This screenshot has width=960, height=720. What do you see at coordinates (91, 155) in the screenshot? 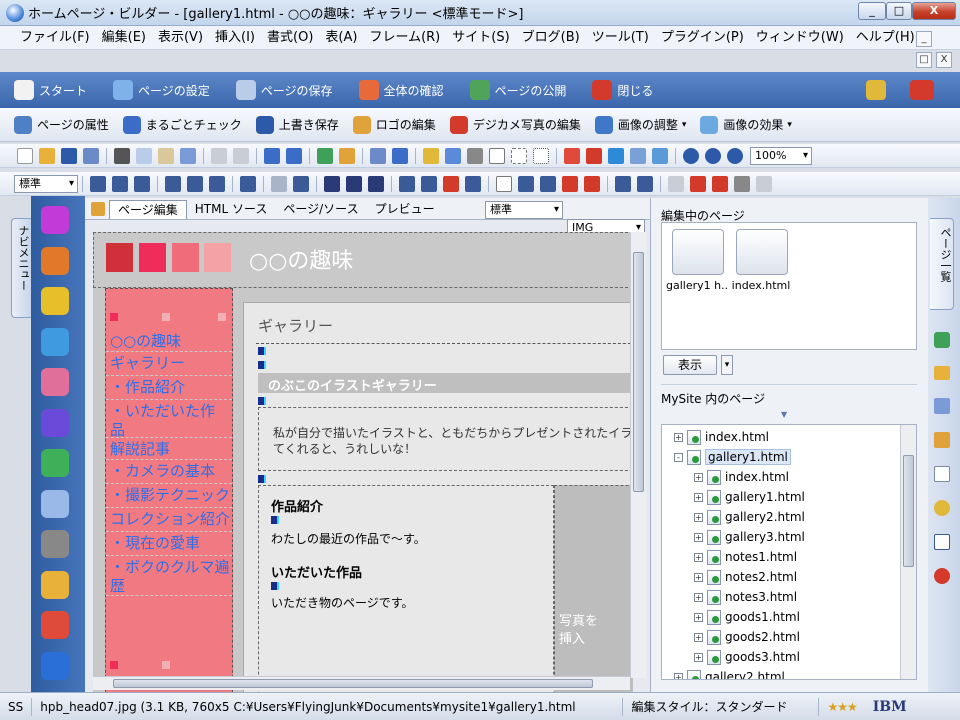
I see `save-all-icon` at bounding box center [91, 155].